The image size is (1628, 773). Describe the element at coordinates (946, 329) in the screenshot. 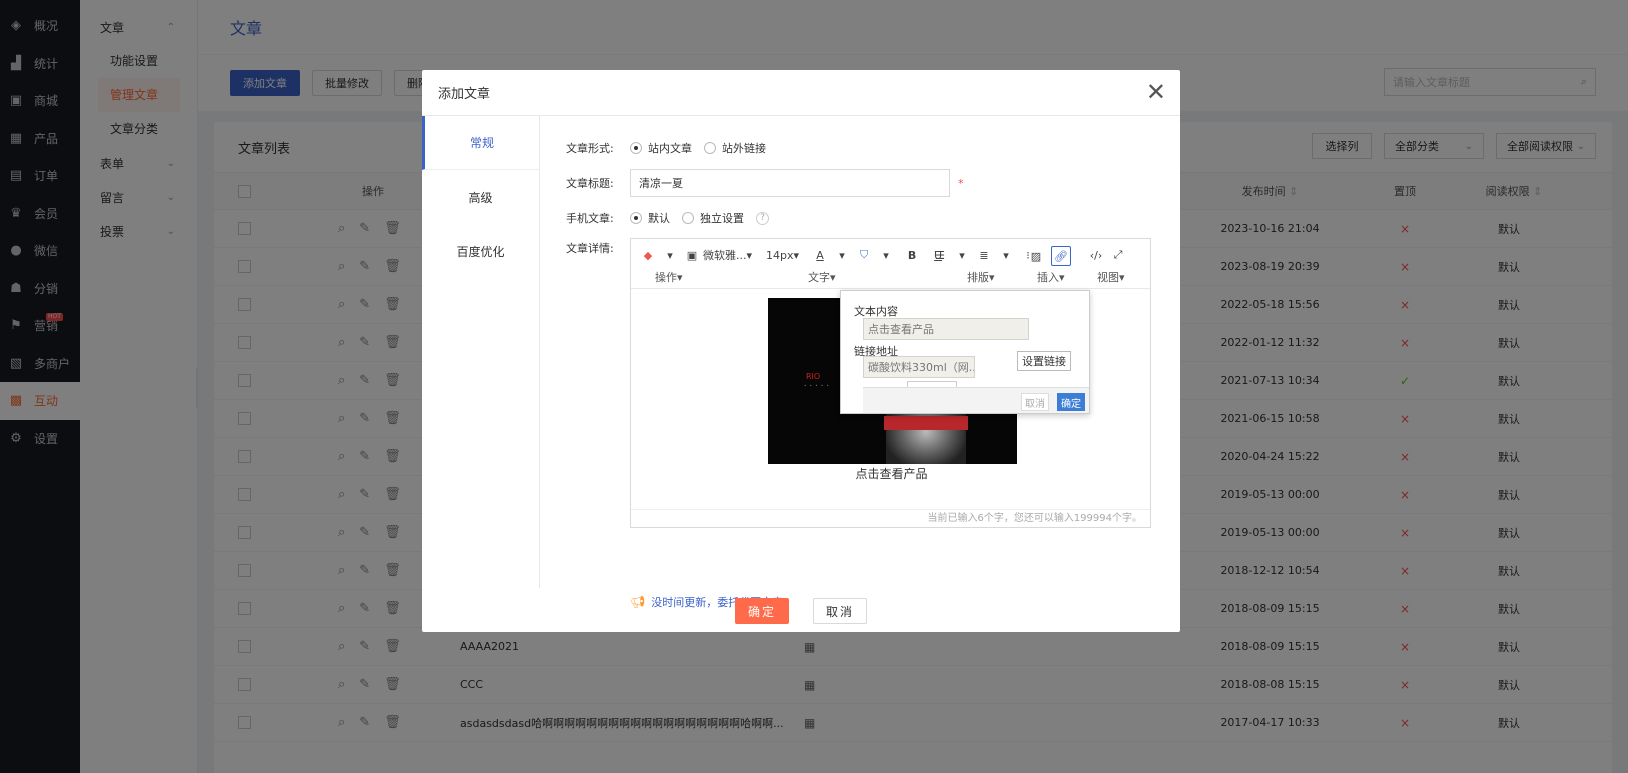

I see `link-text-input: 点击查看产品` at that location.